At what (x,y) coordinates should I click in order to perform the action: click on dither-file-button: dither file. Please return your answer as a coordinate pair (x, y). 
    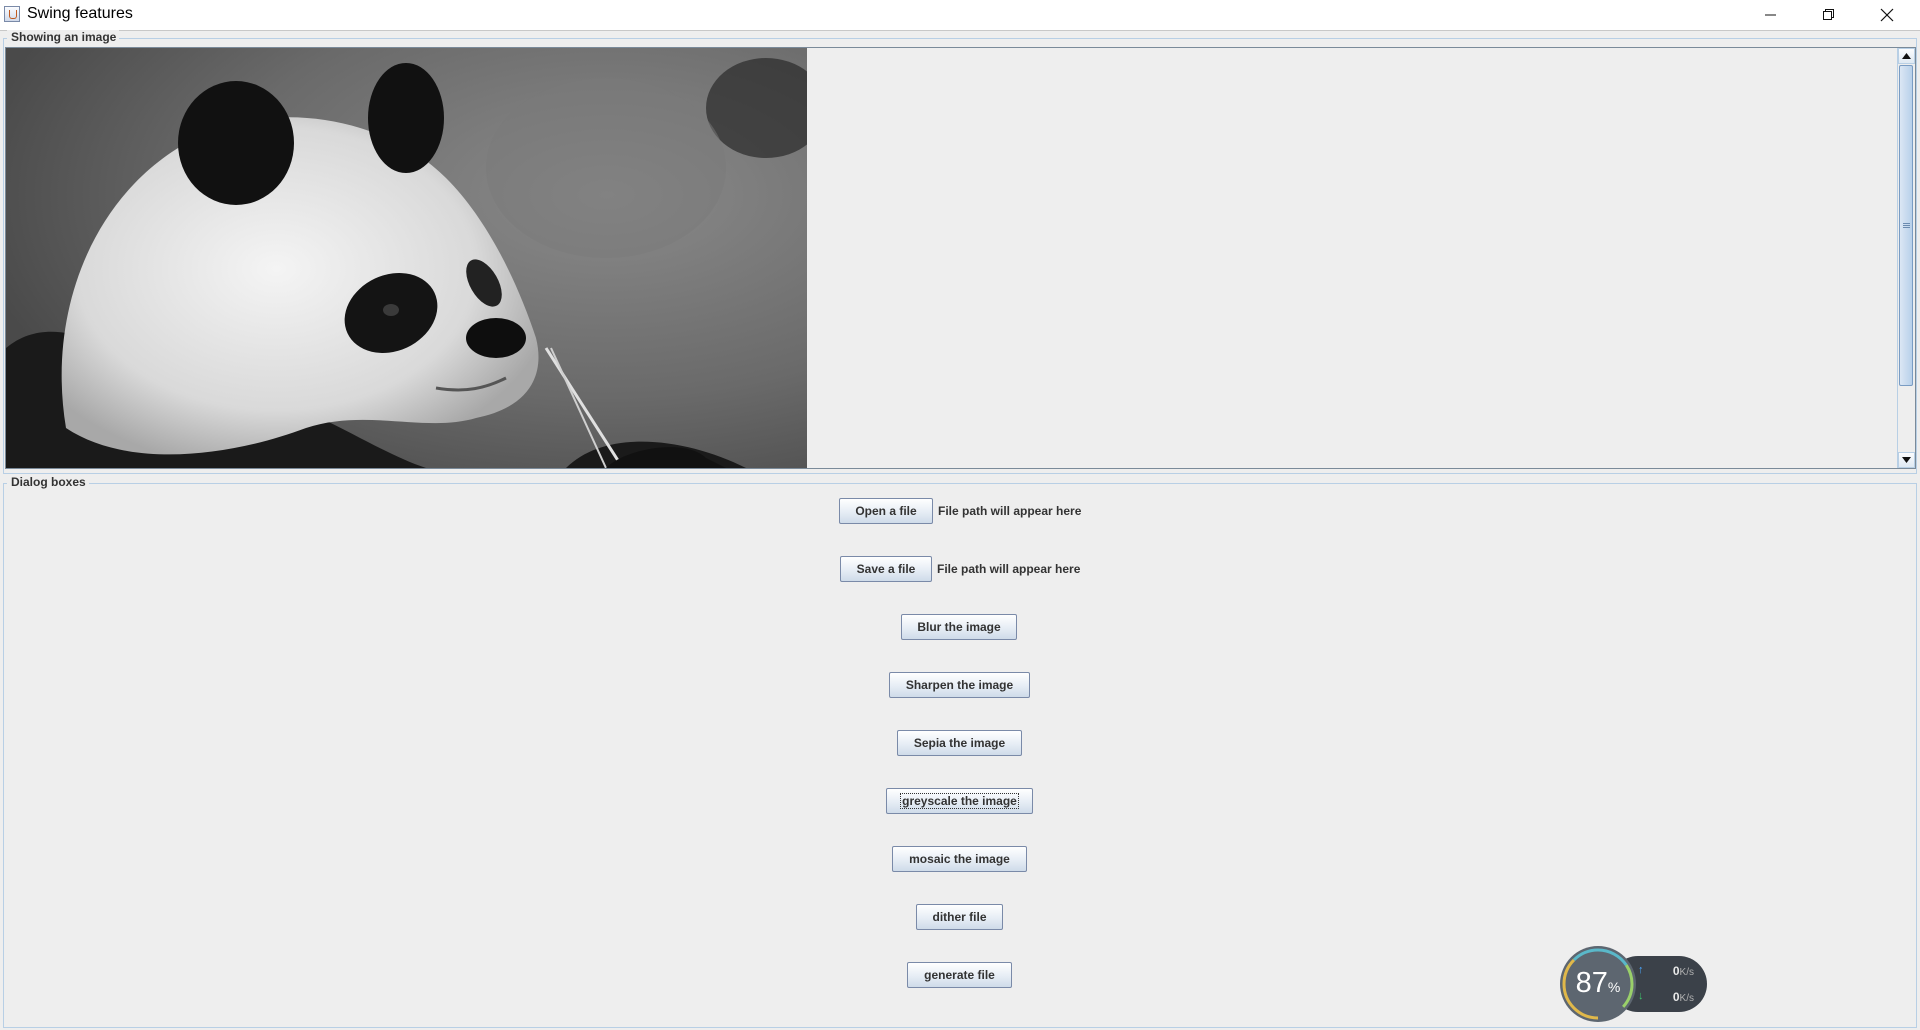
    Looking at the image, I should click on (959, 917).